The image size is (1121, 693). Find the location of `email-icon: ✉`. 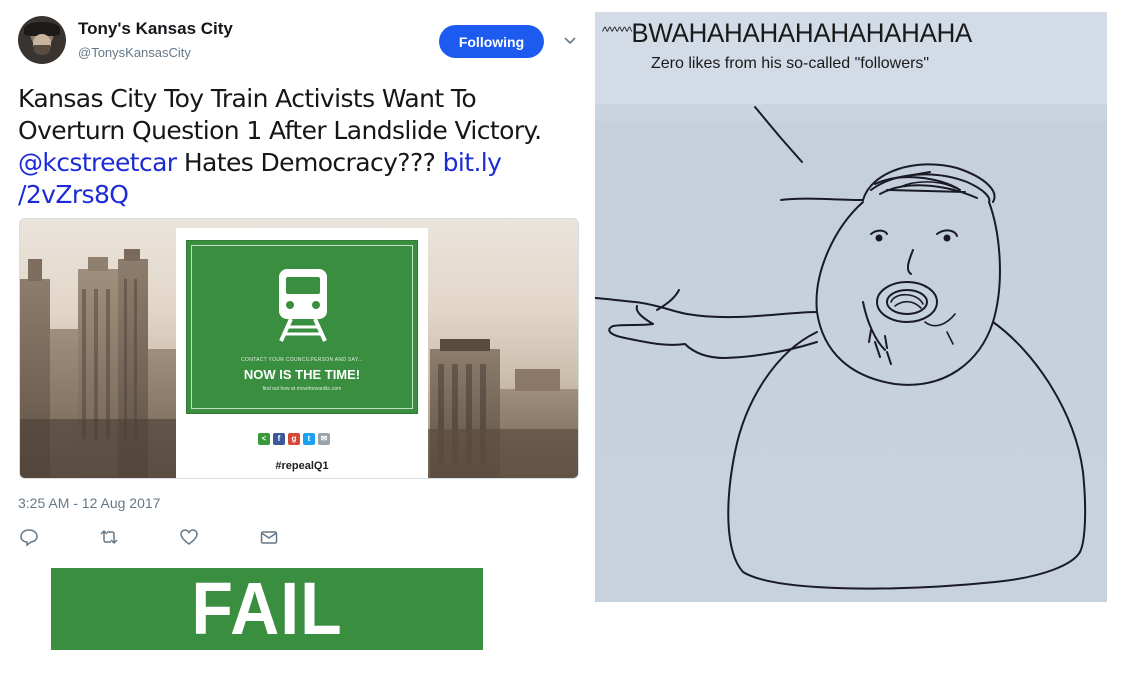

email-icon: ✉ is located at coordinates (324, 439).